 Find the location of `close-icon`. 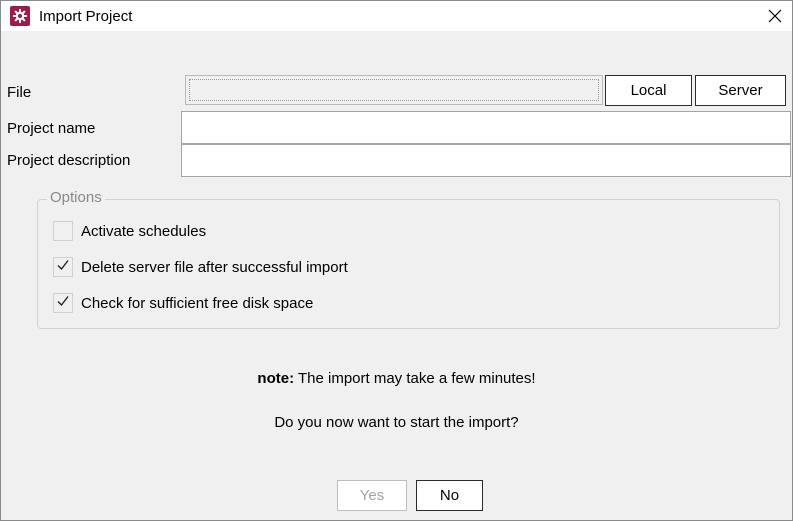

close-icon is located at coordinates (775, 16).